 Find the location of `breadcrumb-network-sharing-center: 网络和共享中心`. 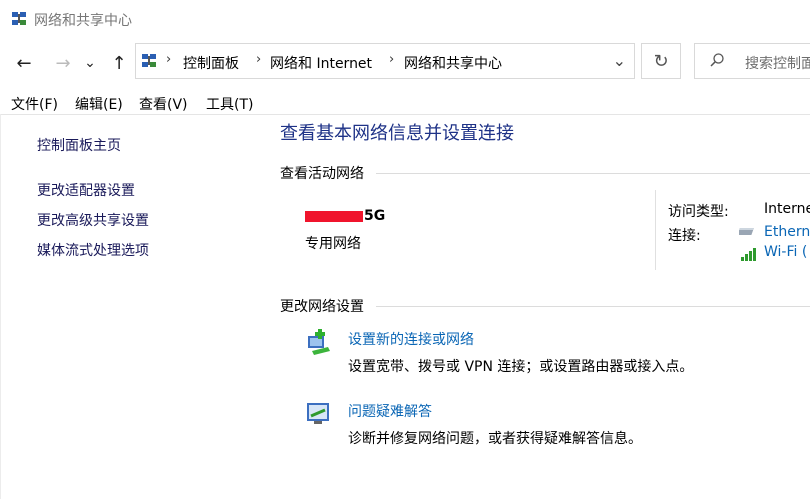

breadcrumb-network-sharing-center: 网络和共享中心 is located at coordinates (453, 63).